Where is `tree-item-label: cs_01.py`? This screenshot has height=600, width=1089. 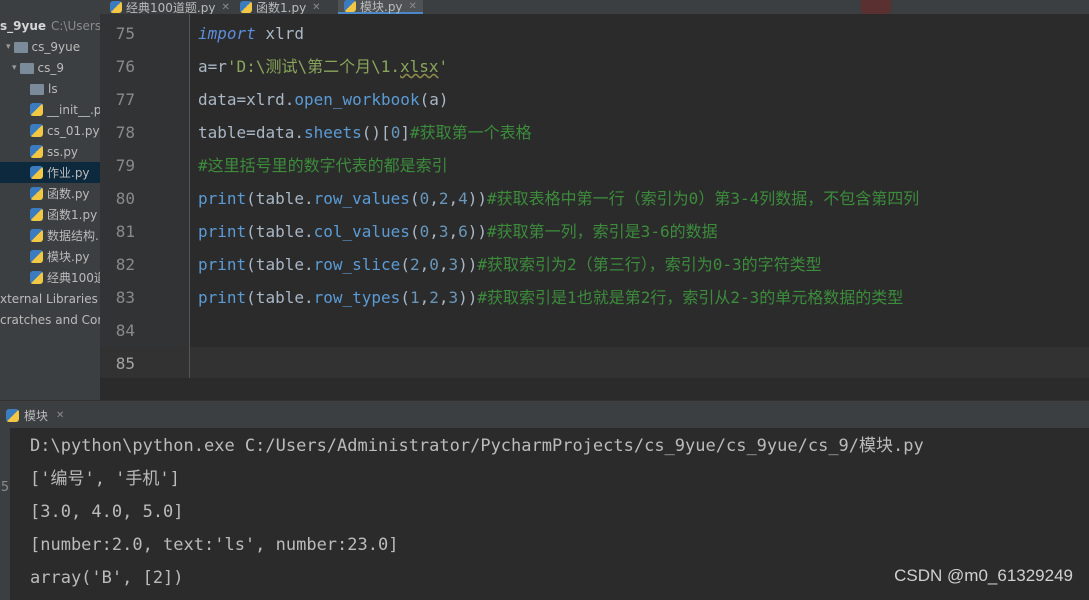
tree-item-label: cs_01.py is located at coordinates (73, 130).